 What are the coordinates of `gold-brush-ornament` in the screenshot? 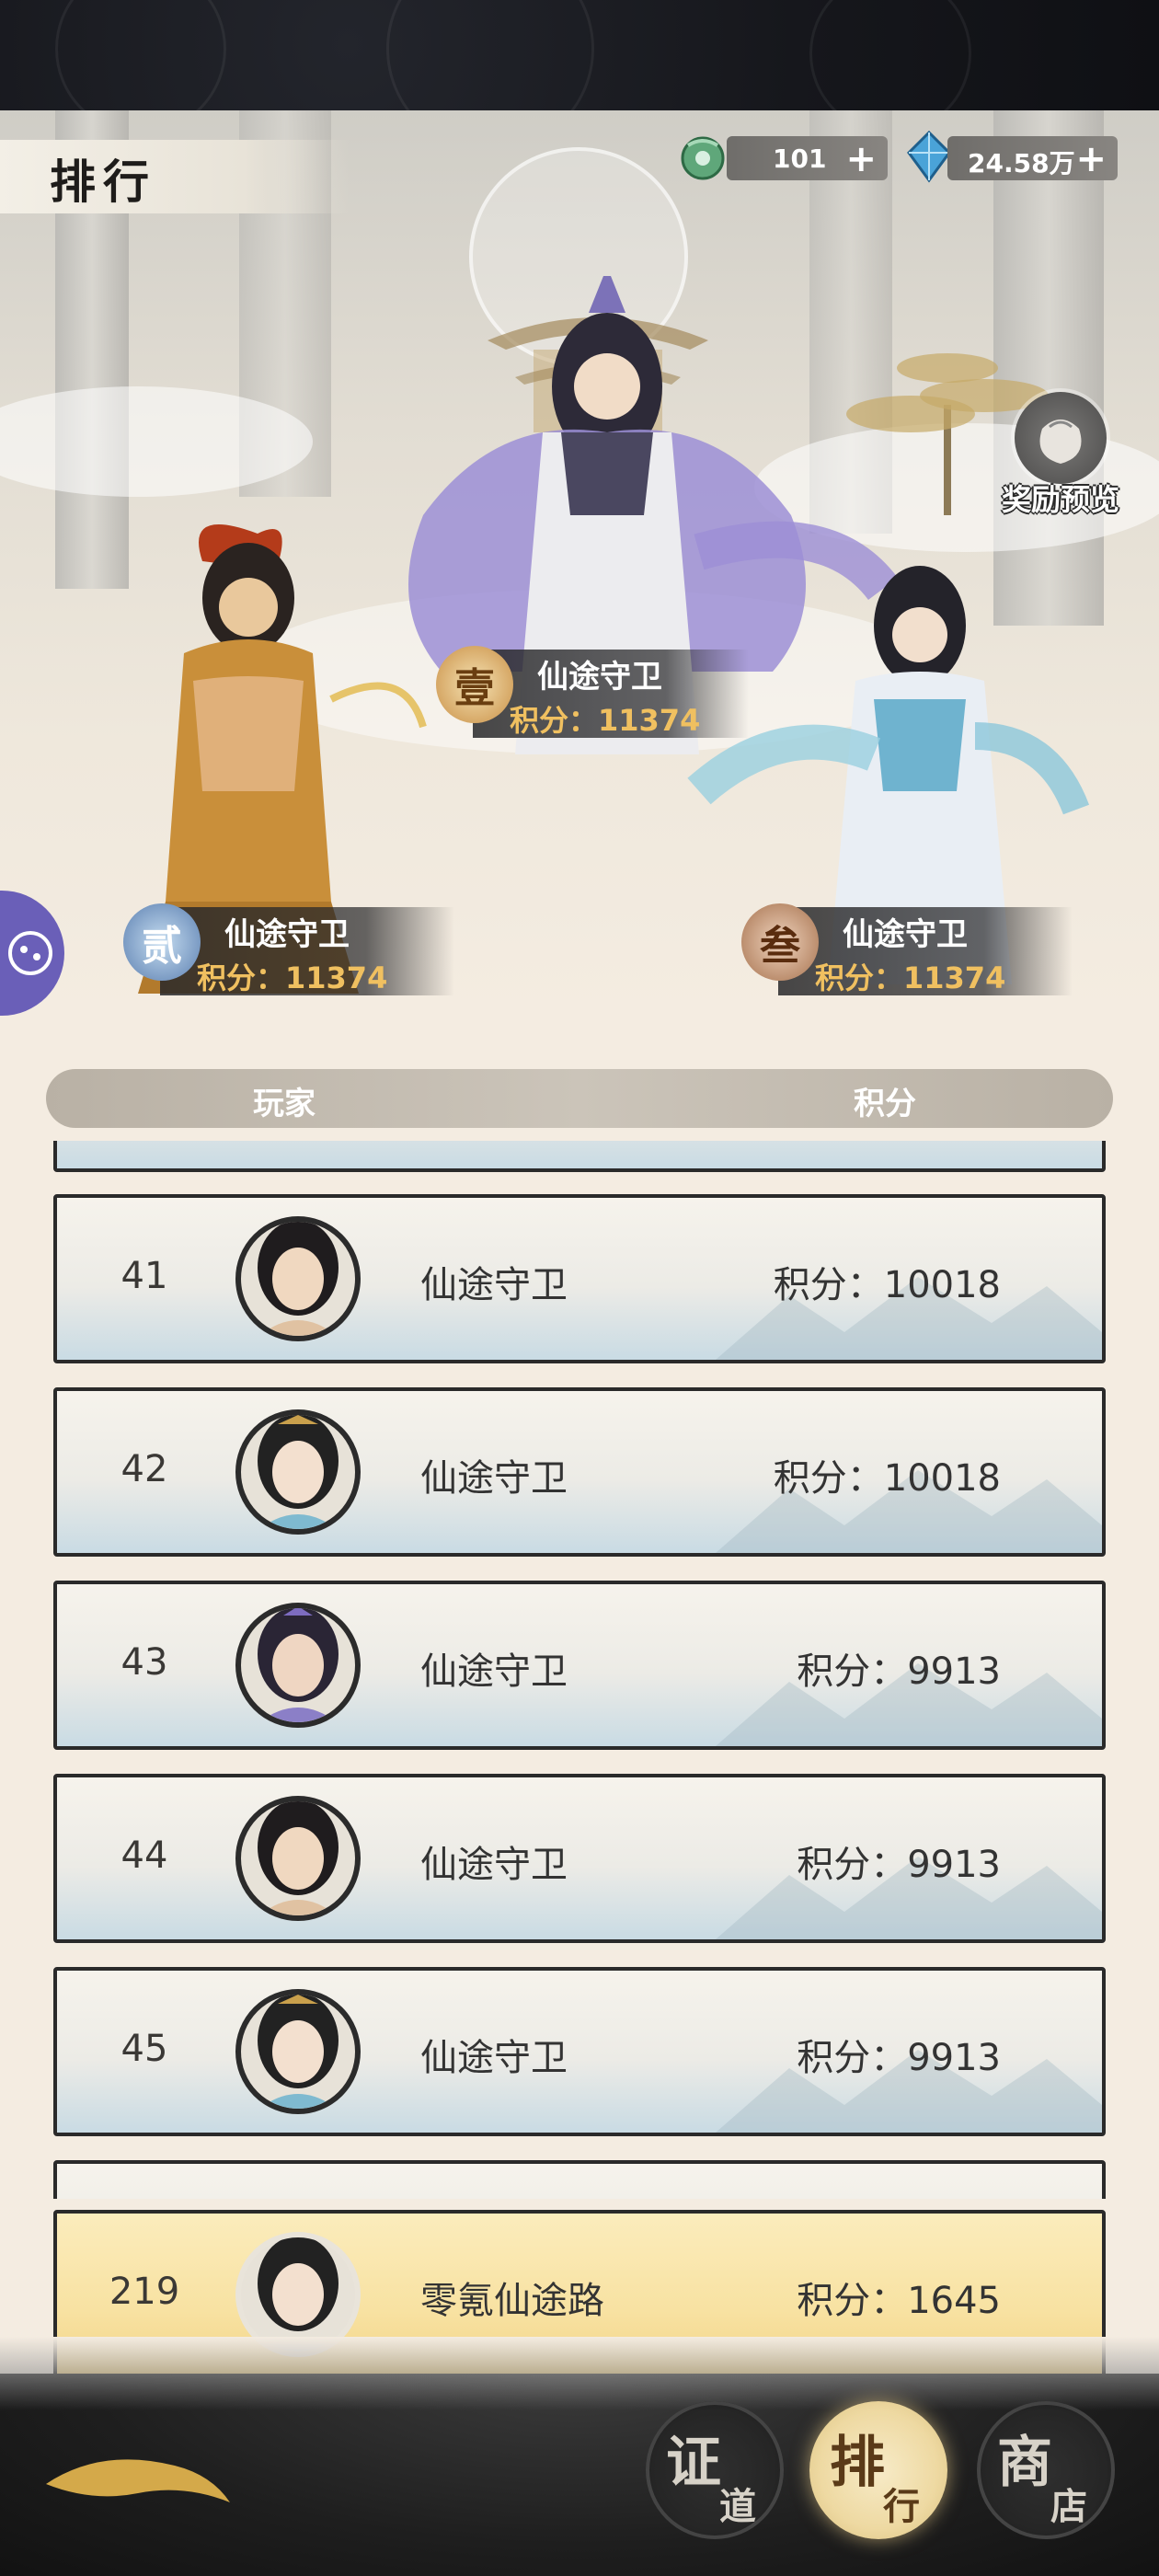 It's located at (138, 2480).